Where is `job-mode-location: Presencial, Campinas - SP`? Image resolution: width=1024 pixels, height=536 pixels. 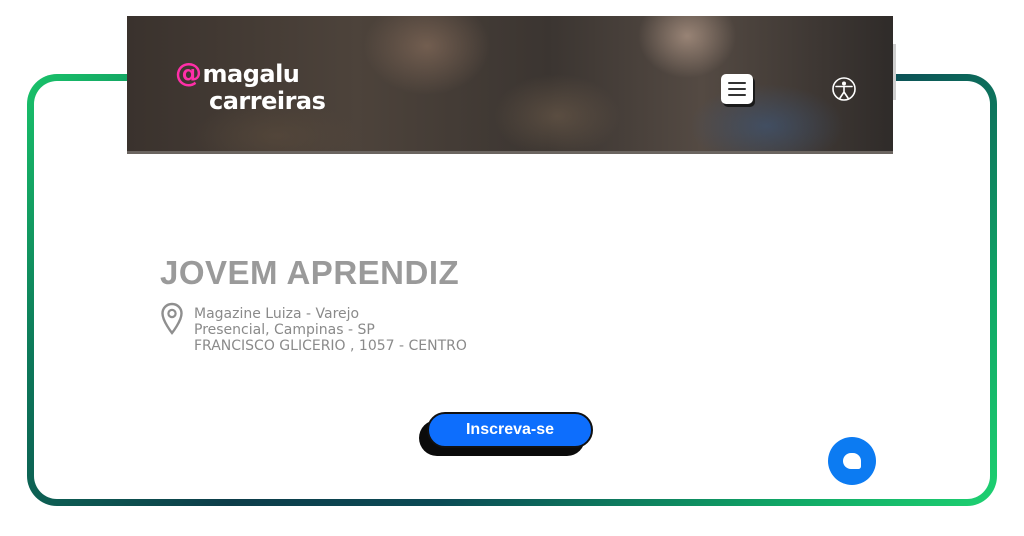 job-mode-location: Presencial, Campinas - SP is located at coordinates (284, 330).